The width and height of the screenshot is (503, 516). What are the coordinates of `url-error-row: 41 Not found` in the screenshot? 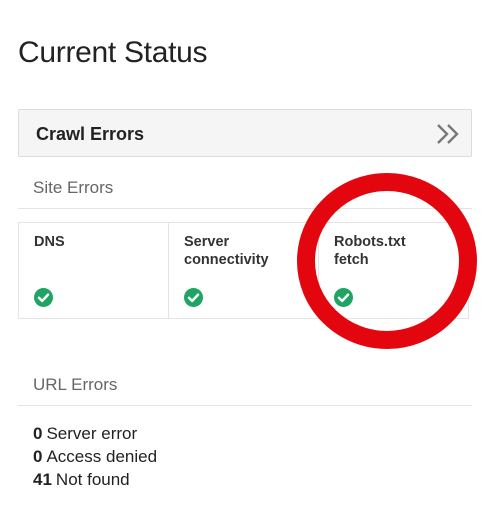 It's located at (95, 479).